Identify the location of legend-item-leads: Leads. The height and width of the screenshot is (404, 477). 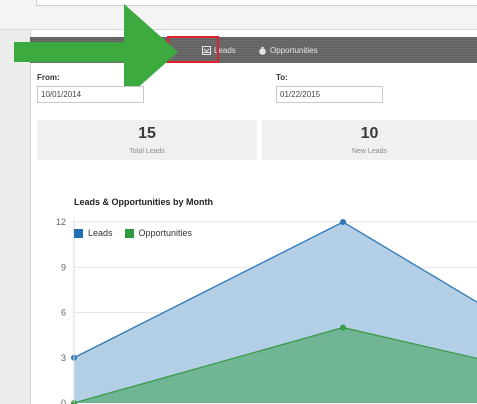
(93, 233).